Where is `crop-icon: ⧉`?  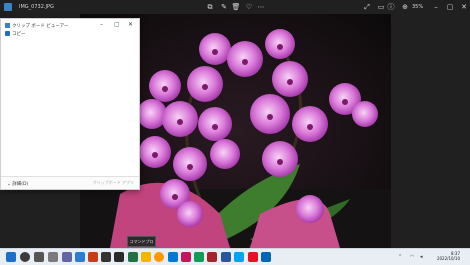 crop-icon: ⧉ is located at coordinates (210, 7).